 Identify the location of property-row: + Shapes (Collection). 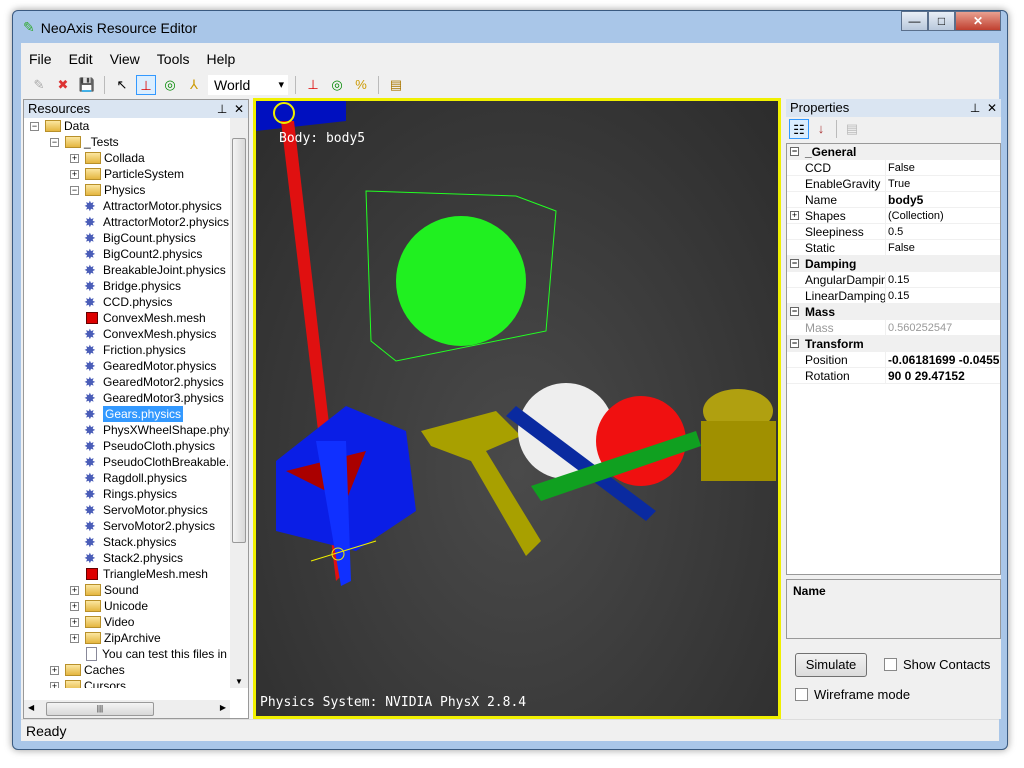
(893, 216).